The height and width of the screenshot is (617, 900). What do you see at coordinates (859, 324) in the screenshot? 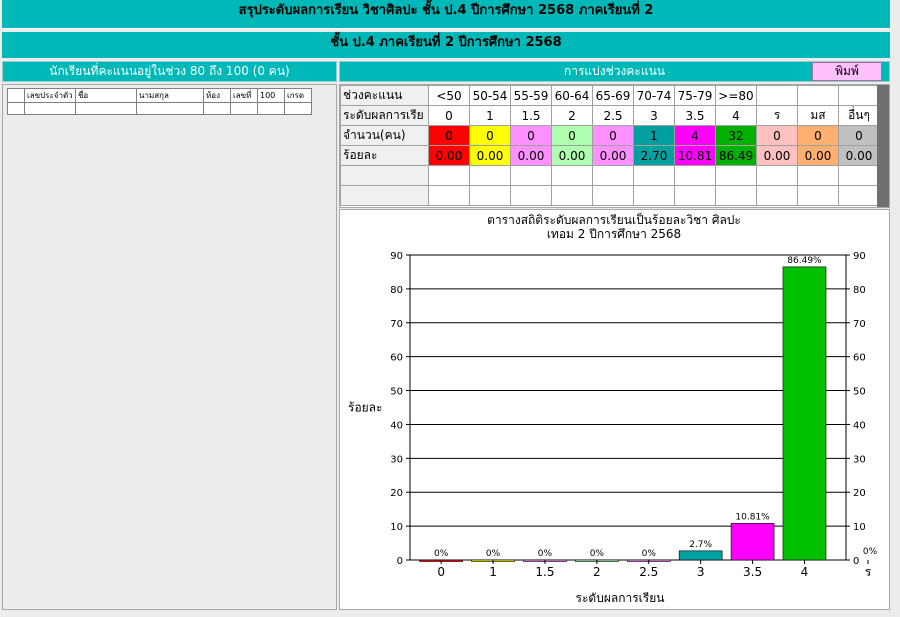
I see `y2-tick-label: 70` at bounding box center [859, 324].